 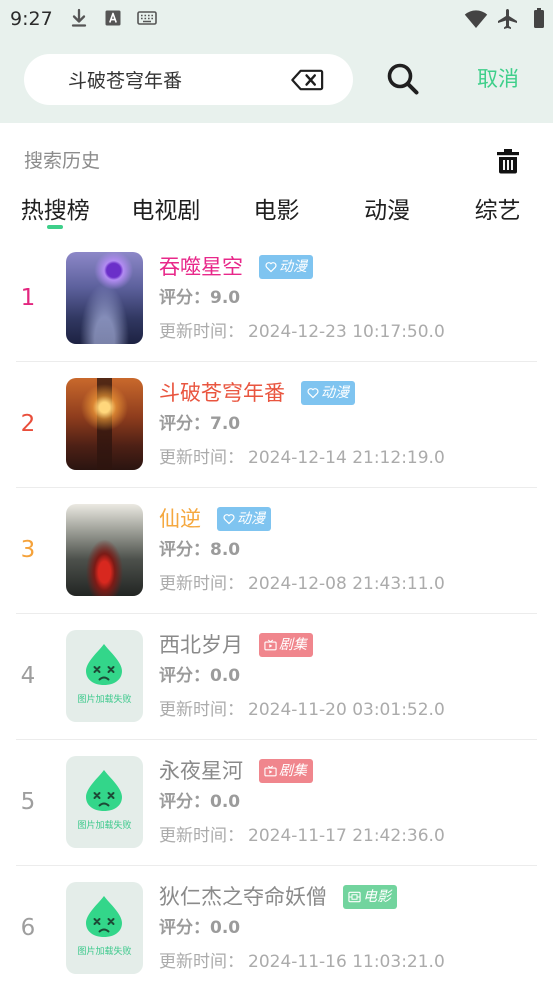 I want to click on item-title: 永夜星河, so click(x=201, y=771).